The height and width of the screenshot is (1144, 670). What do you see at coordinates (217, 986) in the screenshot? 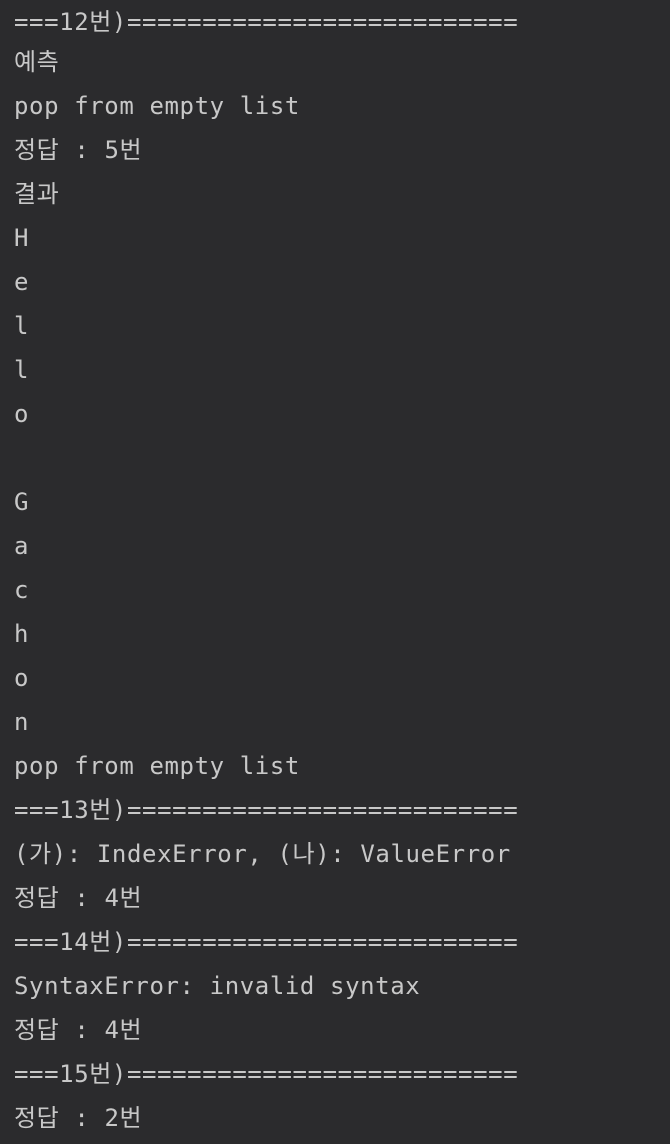
I see `output-line: SyntaxError: invalid syntax` at bounding box center [217, 986].